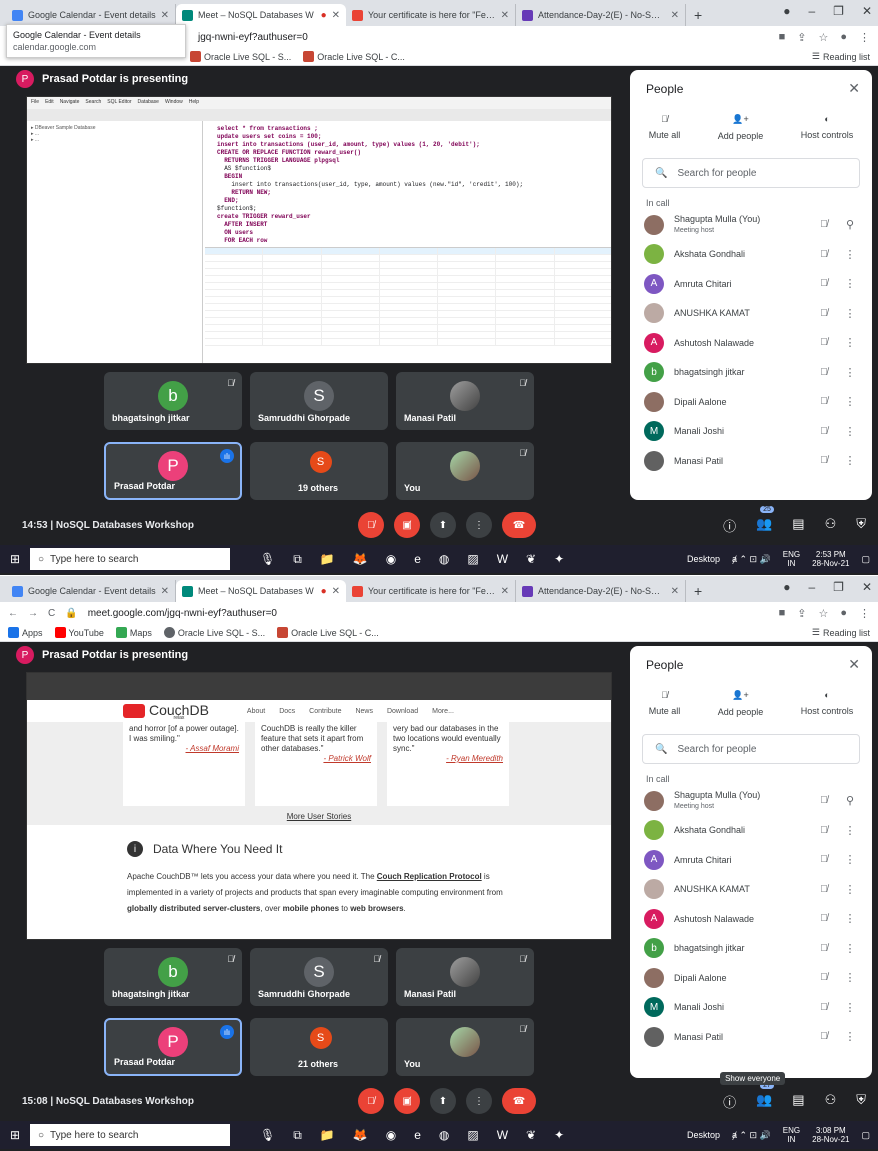 The width and height of the screenshot is (878, 1151). What do you see at coordinates (830, 1135) in the screenshot?
I see `clock: 3:08 PM 28-Nov-21` at bounding box center [830, 1135].